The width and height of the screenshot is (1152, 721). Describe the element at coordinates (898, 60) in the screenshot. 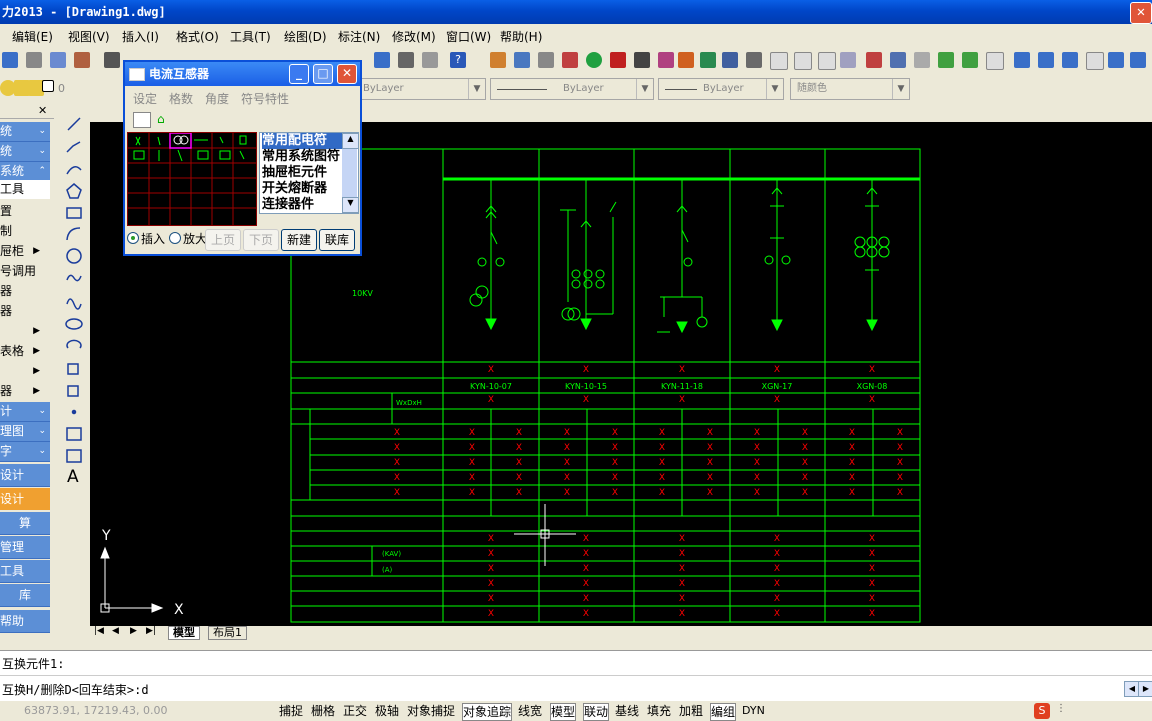

I see `paste-icon` at that location.